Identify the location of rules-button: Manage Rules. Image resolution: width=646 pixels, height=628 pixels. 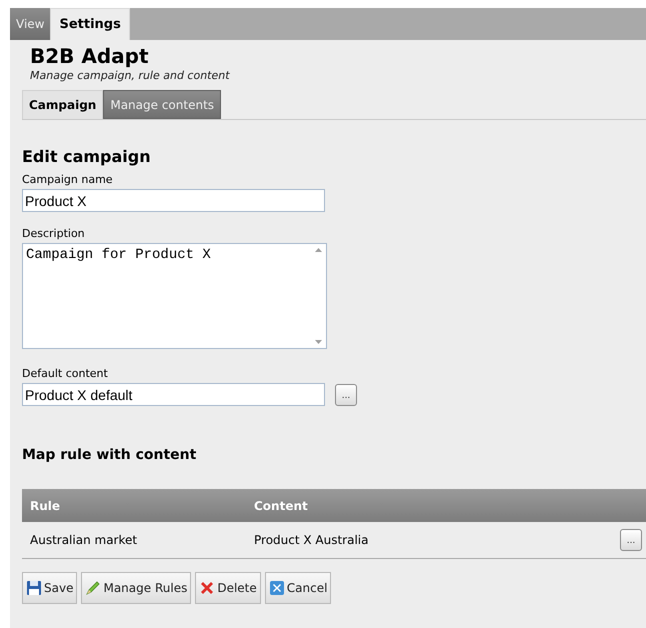
(136, 588).